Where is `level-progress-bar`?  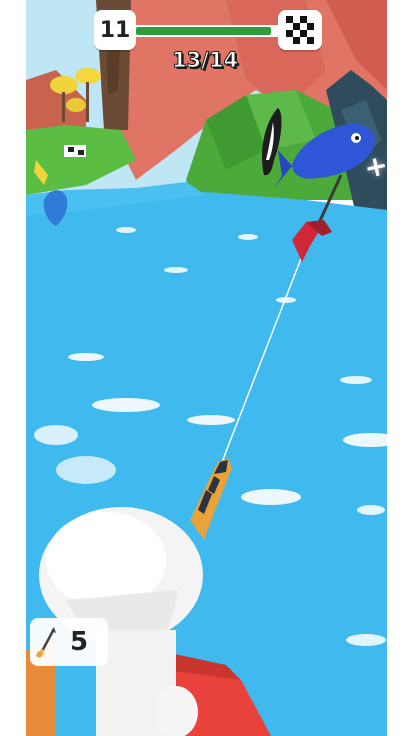 level-progress-bar is located at coordinates (207, 31).